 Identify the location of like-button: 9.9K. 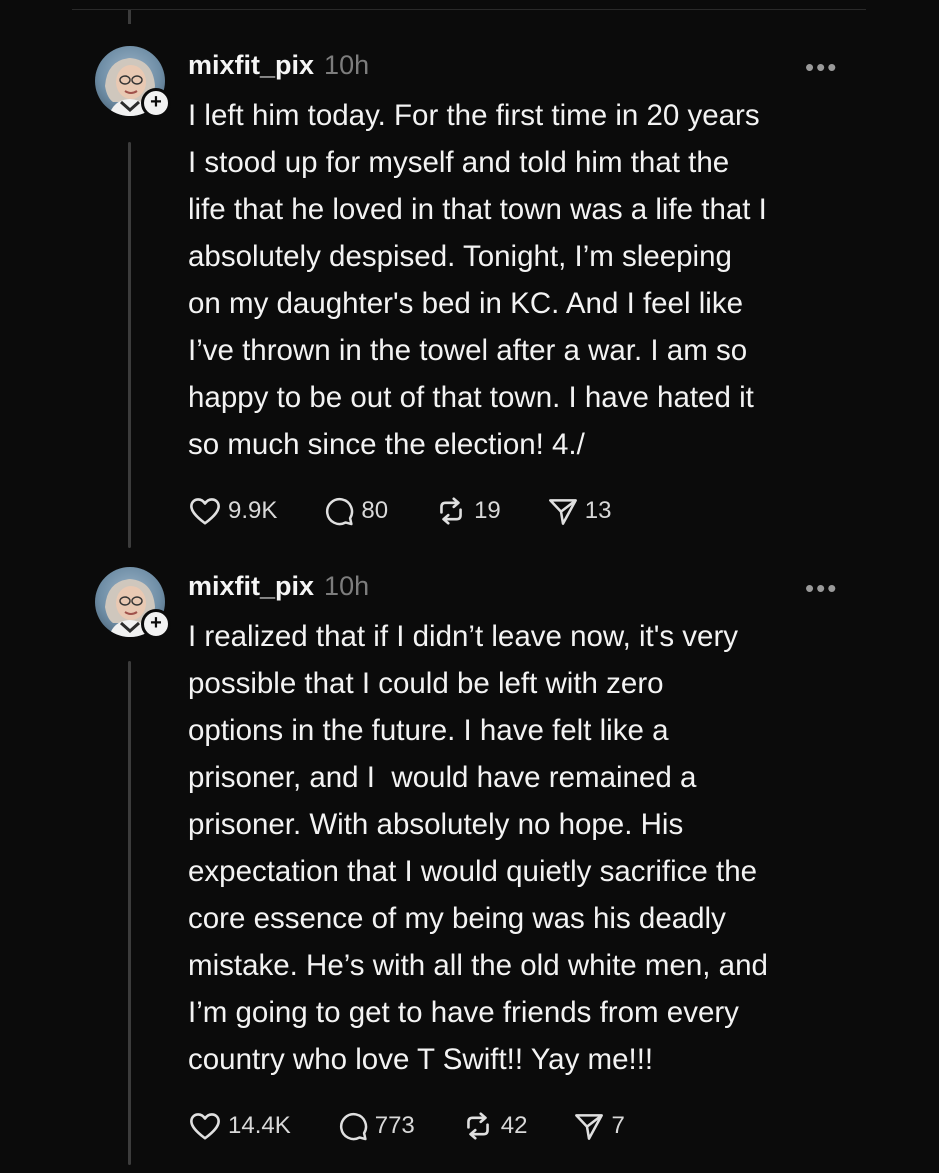
(232, 511).